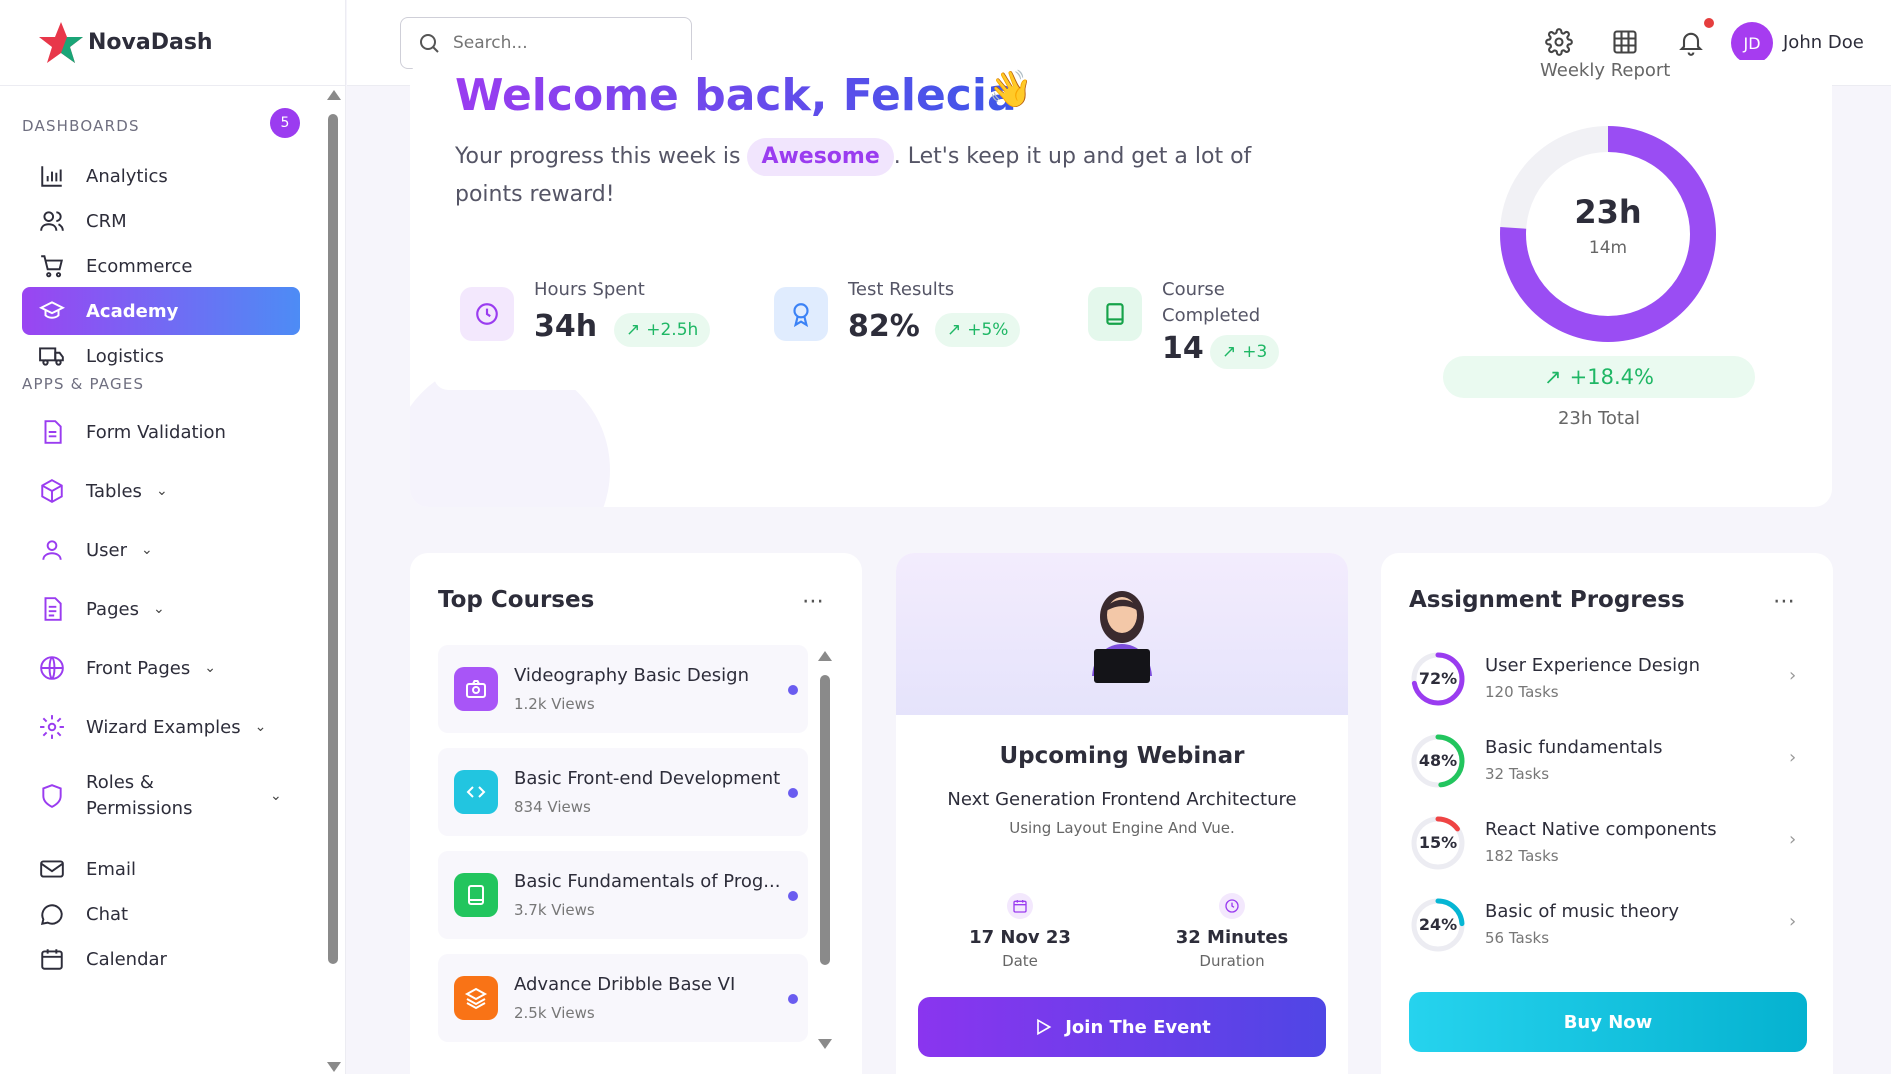 The image size is (1891, 1074). Describe the element at coordinates (52, 176) in the screenshot. I see `bar-chart-icon` at that location.